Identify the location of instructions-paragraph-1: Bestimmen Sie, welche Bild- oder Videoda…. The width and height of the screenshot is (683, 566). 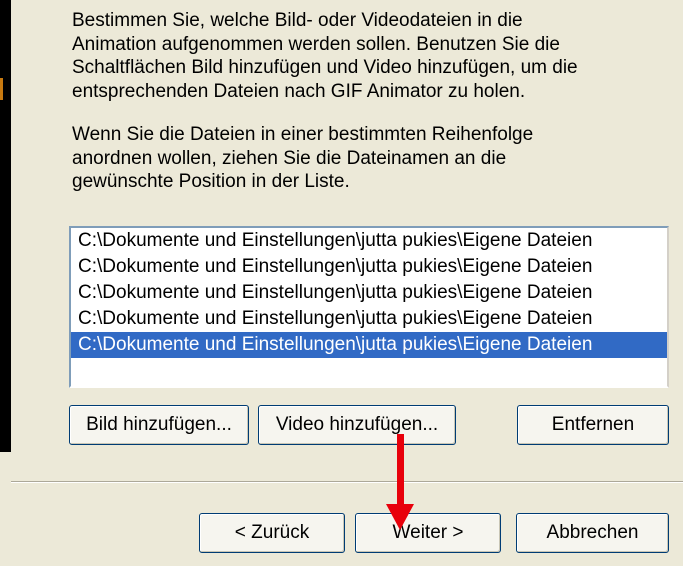
(325, 56).